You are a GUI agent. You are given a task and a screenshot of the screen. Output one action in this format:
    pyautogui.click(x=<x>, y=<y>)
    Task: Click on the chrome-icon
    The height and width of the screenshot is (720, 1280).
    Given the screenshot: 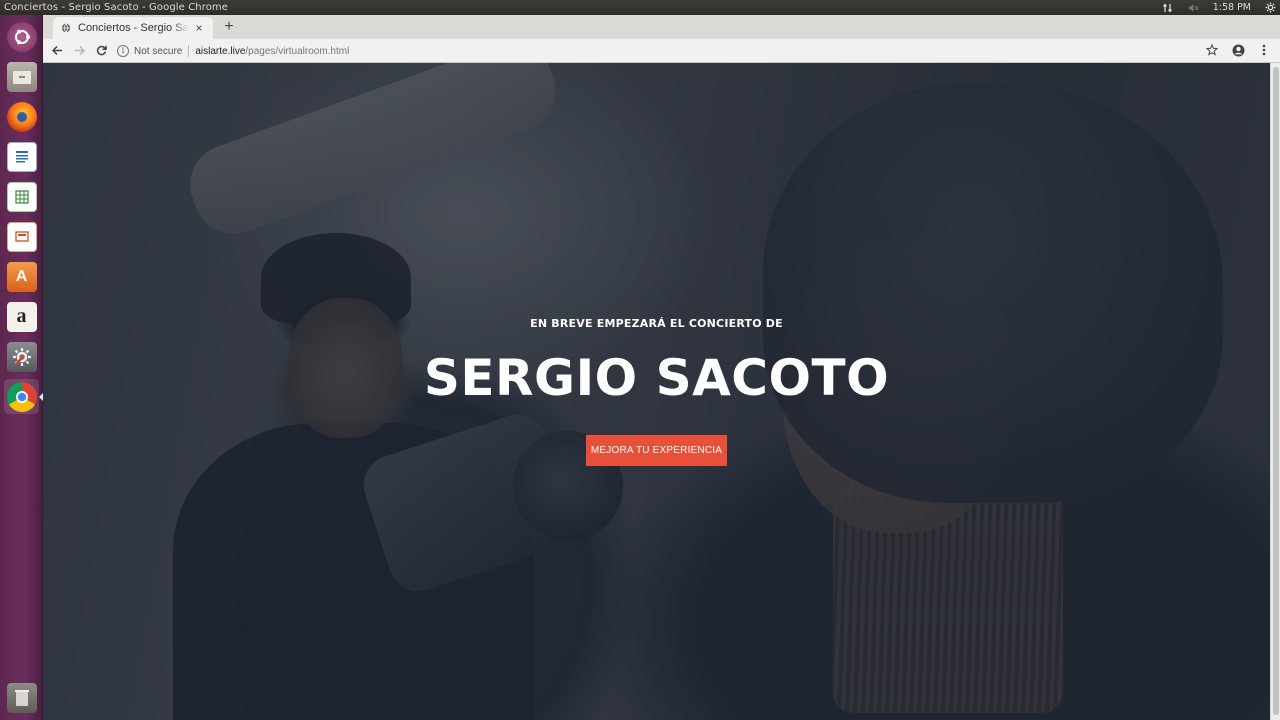 What is the action you would take?
    pyautogui.click(x=23, y=396)
    